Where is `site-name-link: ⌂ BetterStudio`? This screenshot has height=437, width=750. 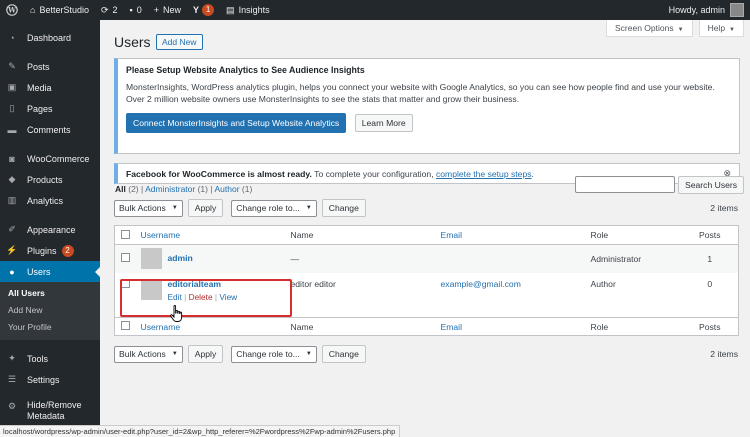
site-name-link: ⌂ BetterStudio is located at coordinates (59, 10).